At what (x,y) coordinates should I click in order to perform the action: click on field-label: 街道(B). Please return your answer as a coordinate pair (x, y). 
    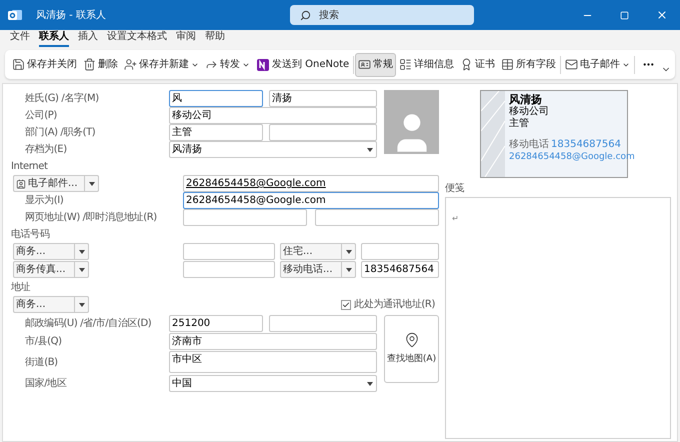
    Looking at the image, I should click on (41, 363).